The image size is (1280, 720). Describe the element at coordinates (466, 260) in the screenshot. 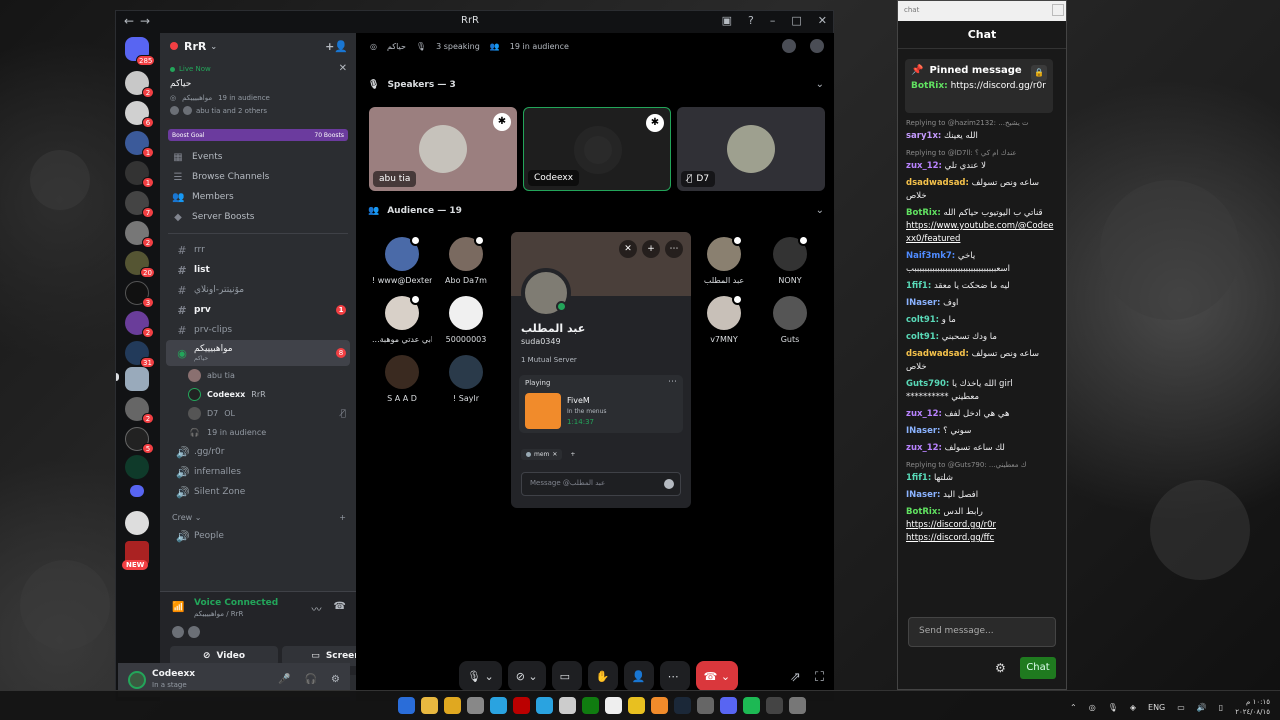

I see `audience-member: Abo Da7m` at that location.